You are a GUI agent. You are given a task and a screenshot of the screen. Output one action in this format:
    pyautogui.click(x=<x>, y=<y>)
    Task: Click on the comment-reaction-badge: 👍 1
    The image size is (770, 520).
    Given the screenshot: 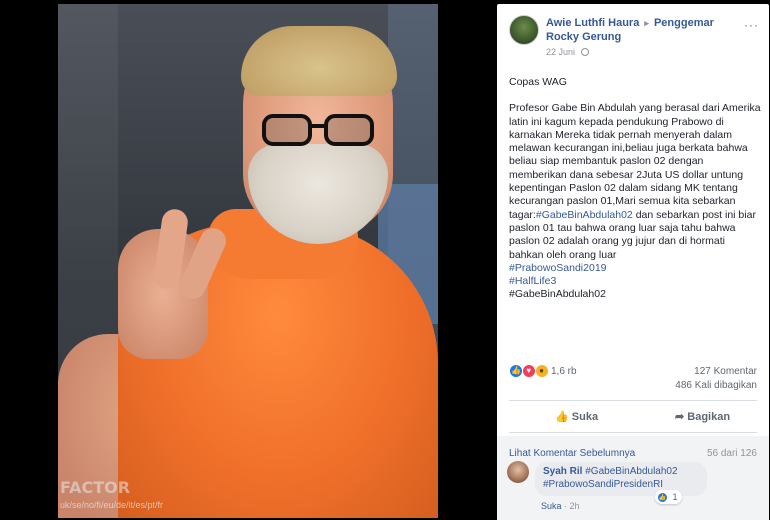 What is the action you would take?
    pyautogui.click(x=668, y=497)
    